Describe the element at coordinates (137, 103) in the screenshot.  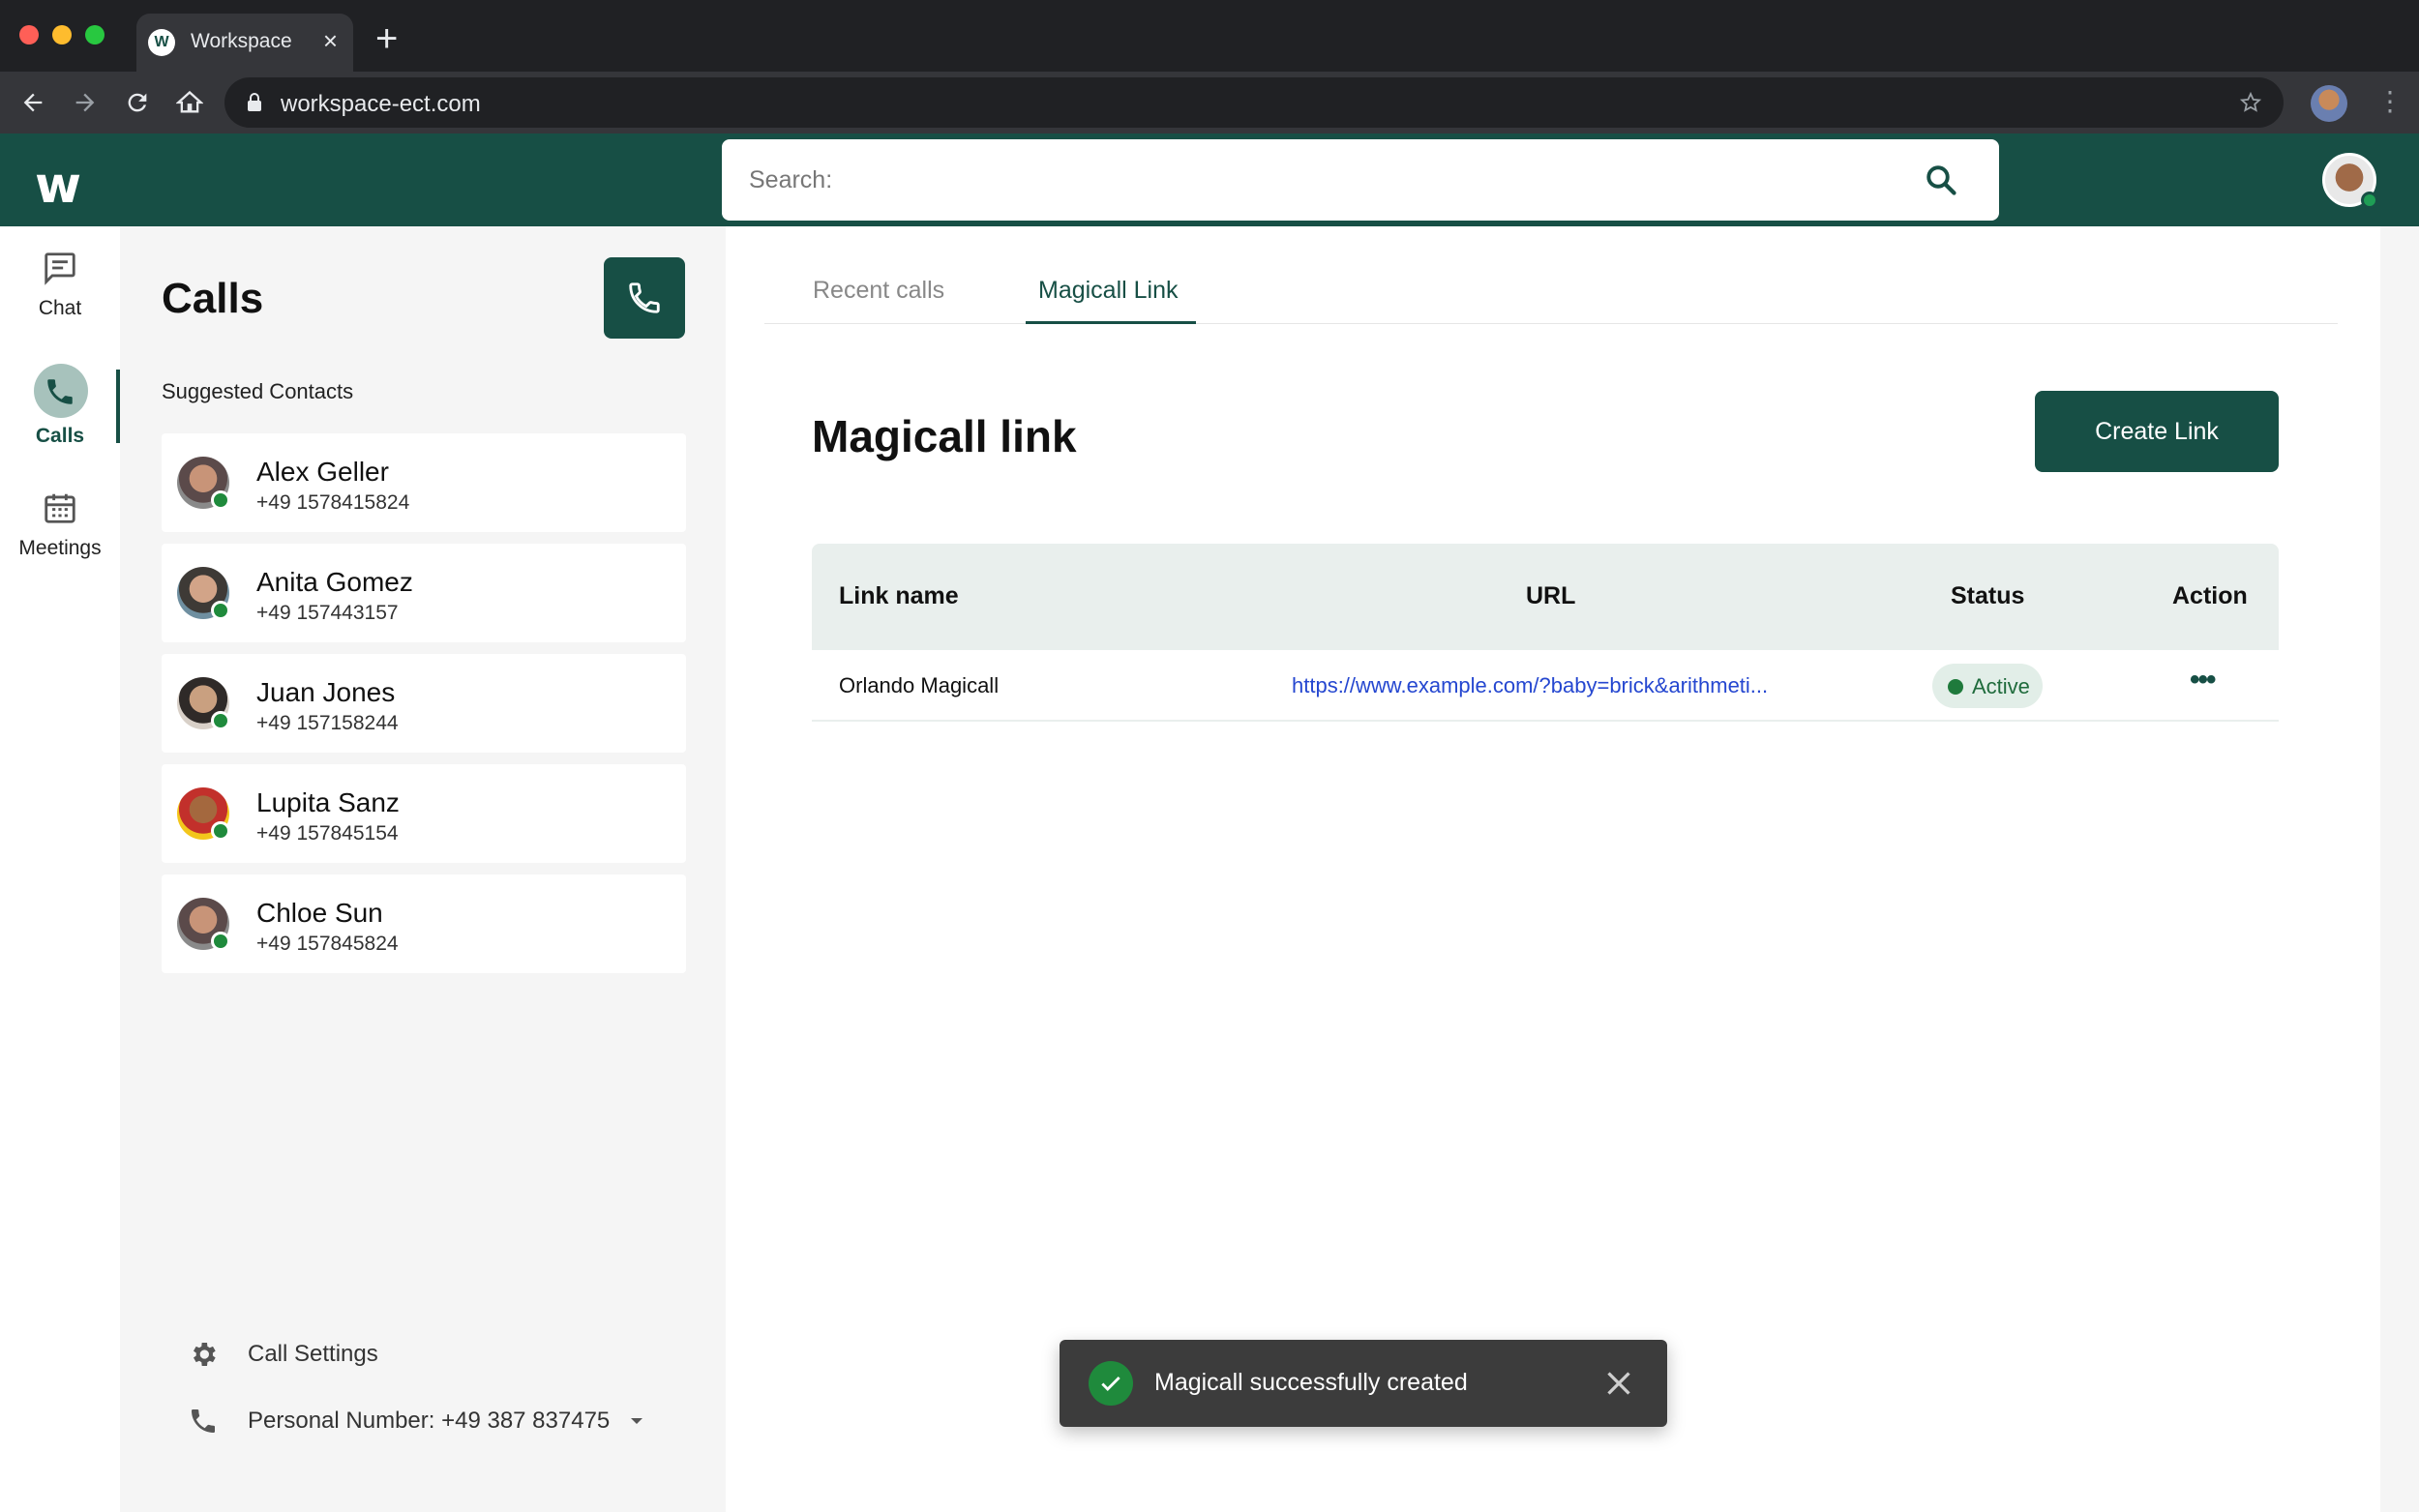
I see `reload-icon` at that location.